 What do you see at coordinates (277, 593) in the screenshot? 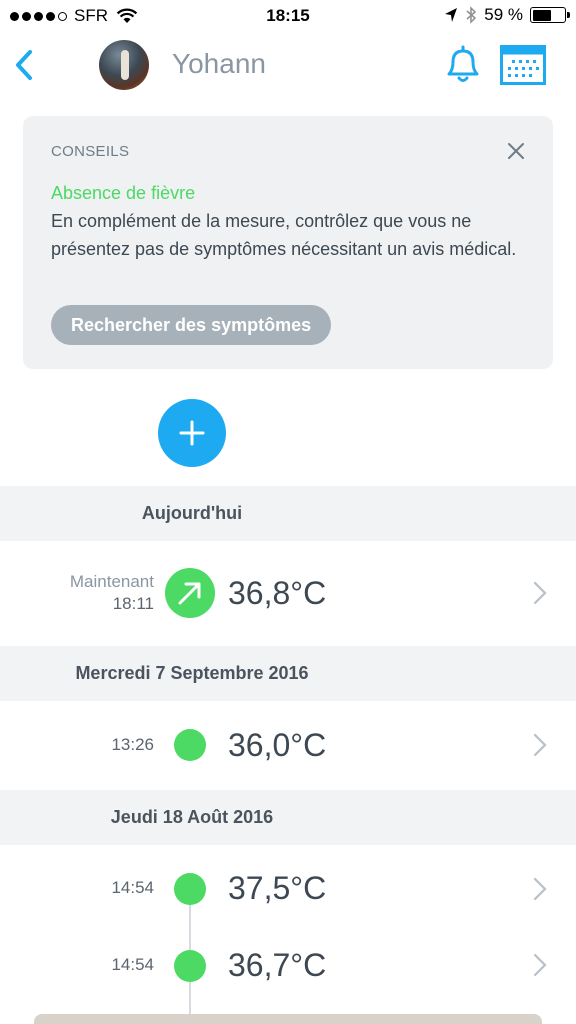
I see `measure-temperature: 36,8°C` at bounding box center [277, 593].